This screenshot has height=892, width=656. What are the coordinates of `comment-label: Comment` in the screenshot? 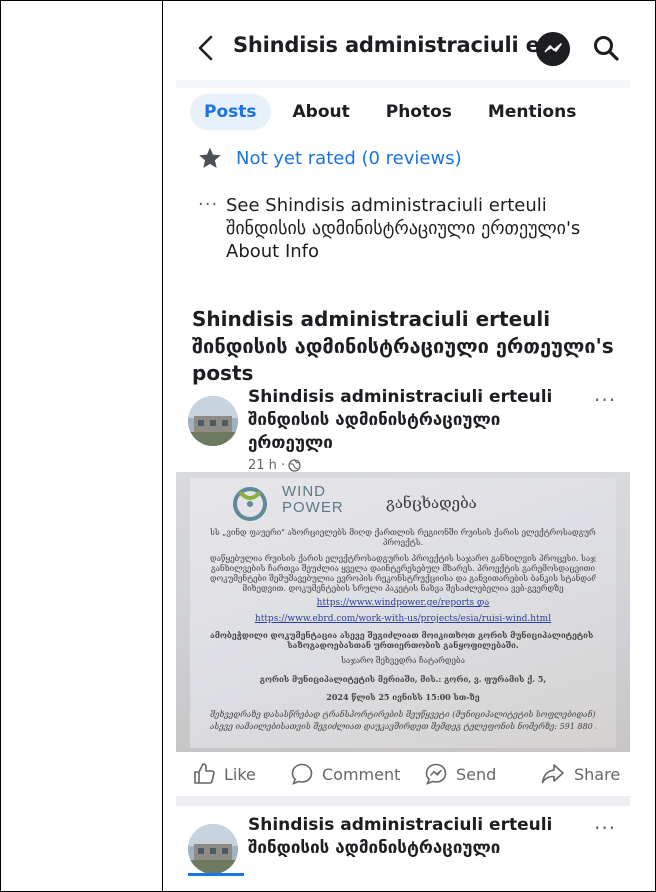 It's located at (361, 774).